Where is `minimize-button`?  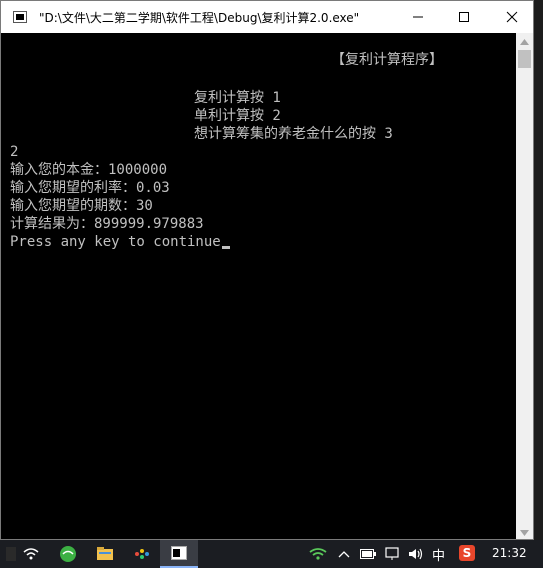 minimize-button is located at coordinates (418, 17).